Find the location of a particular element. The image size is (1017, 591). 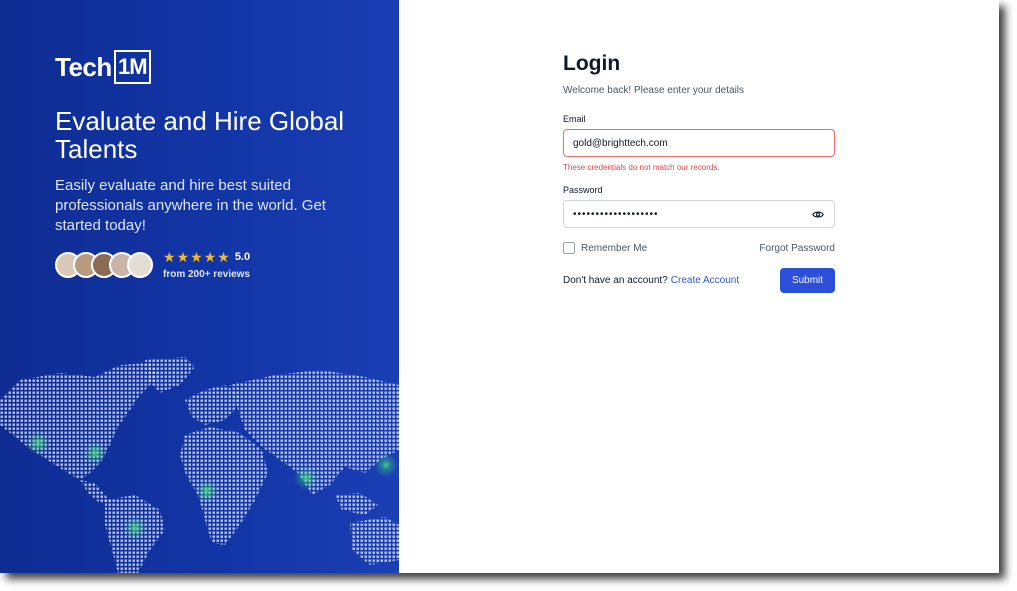

email-value: gold@brighttech.com is located at coordinates (620, 143).